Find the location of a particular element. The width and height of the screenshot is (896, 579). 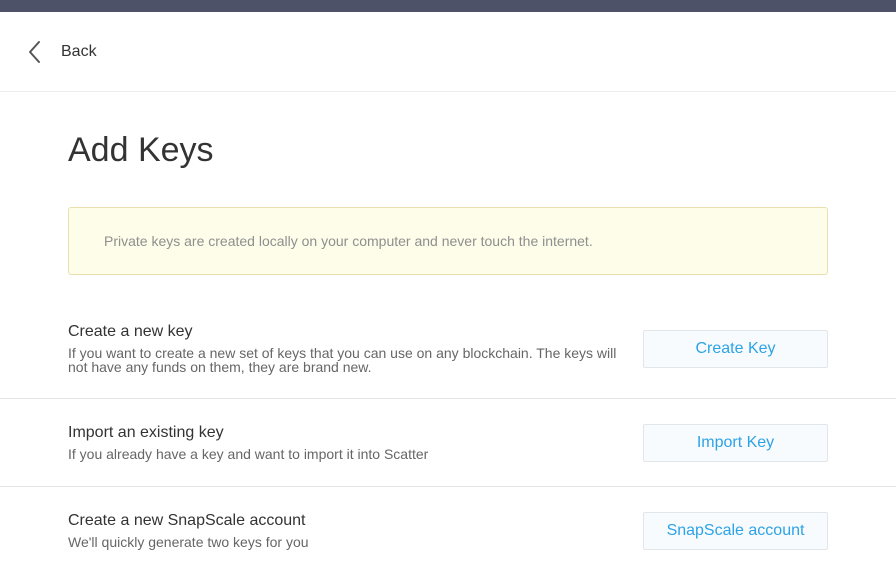

option-description: We'll quickly generate two keys for you is located at coordinates (188, 542).